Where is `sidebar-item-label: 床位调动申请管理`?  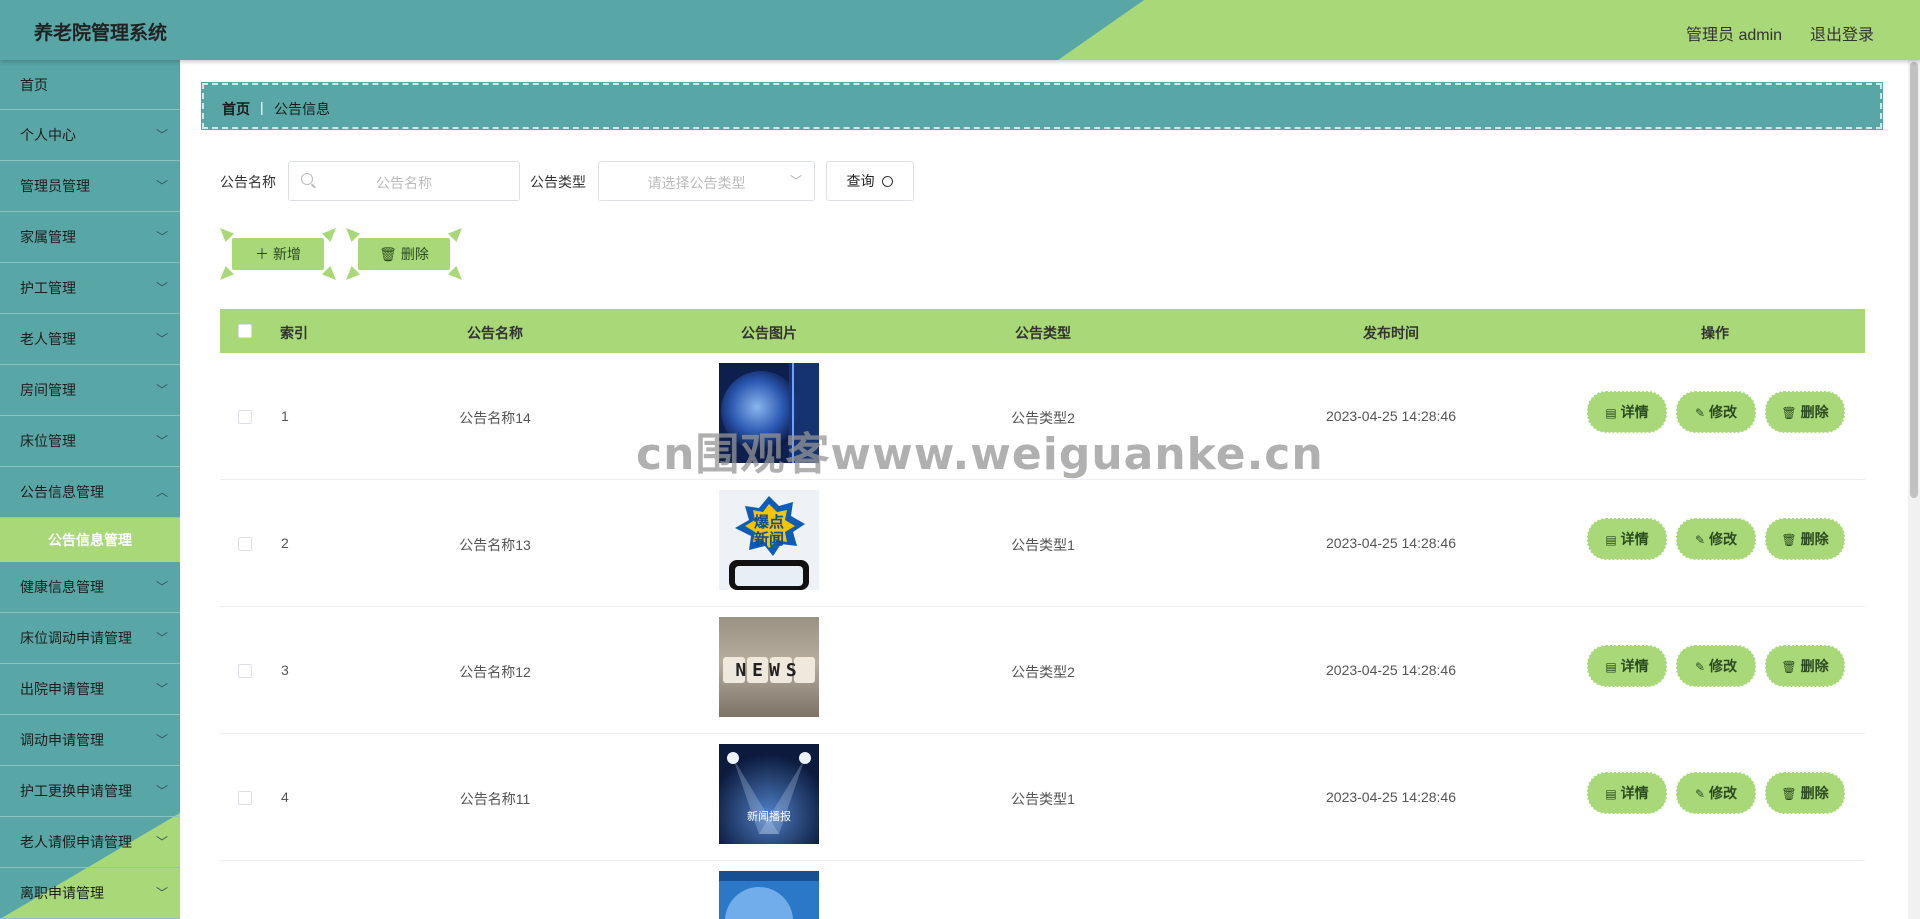
sidebar-item-label: 床位调动申请管理 is located at coordinates (76, 638).